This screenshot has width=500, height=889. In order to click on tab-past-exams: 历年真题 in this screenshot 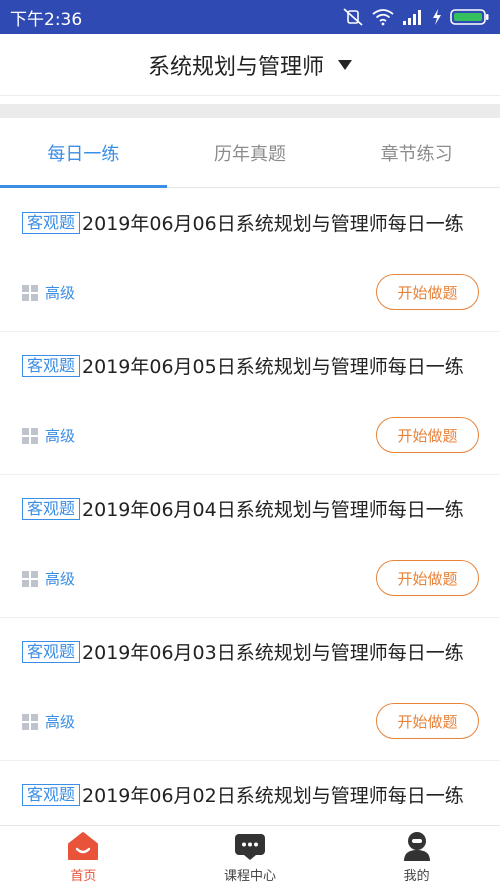, I will do `click(250, 152)`.